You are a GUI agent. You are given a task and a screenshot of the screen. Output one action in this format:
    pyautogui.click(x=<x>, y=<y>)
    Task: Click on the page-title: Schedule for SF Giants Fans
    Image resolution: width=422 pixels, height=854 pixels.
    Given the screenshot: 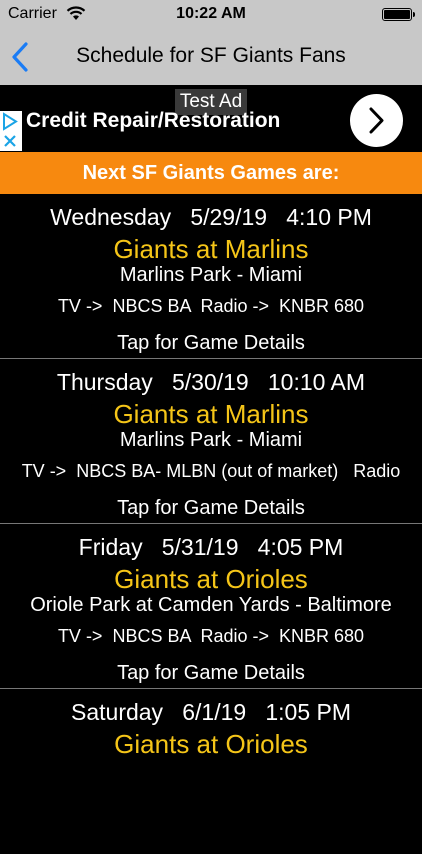 What is the action you would take?
    pyautogui.click(x=211, y=55)
    